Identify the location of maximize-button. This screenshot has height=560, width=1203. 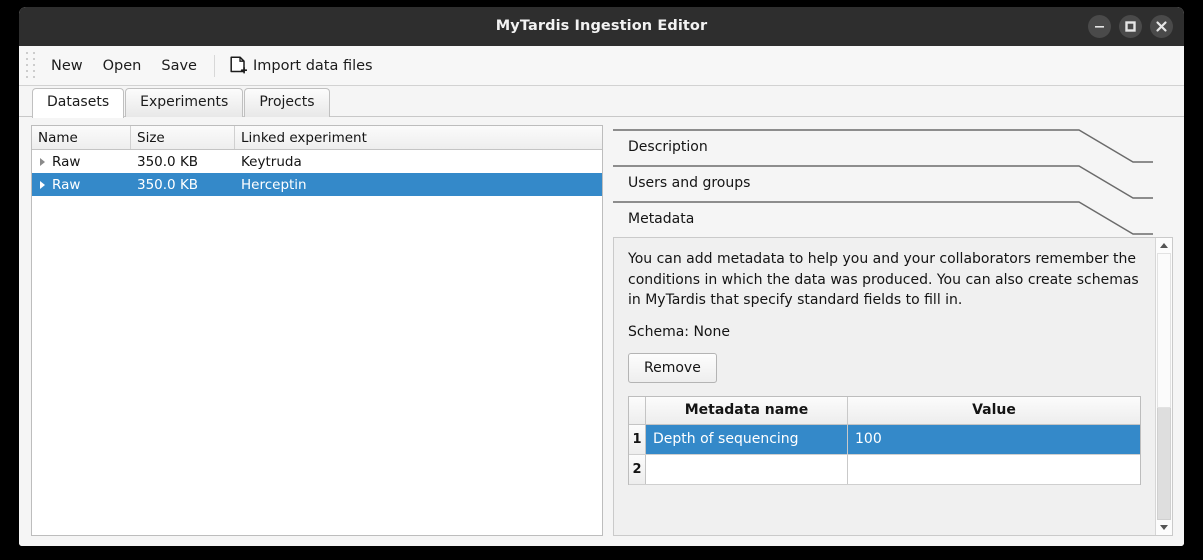
(1130, 26).